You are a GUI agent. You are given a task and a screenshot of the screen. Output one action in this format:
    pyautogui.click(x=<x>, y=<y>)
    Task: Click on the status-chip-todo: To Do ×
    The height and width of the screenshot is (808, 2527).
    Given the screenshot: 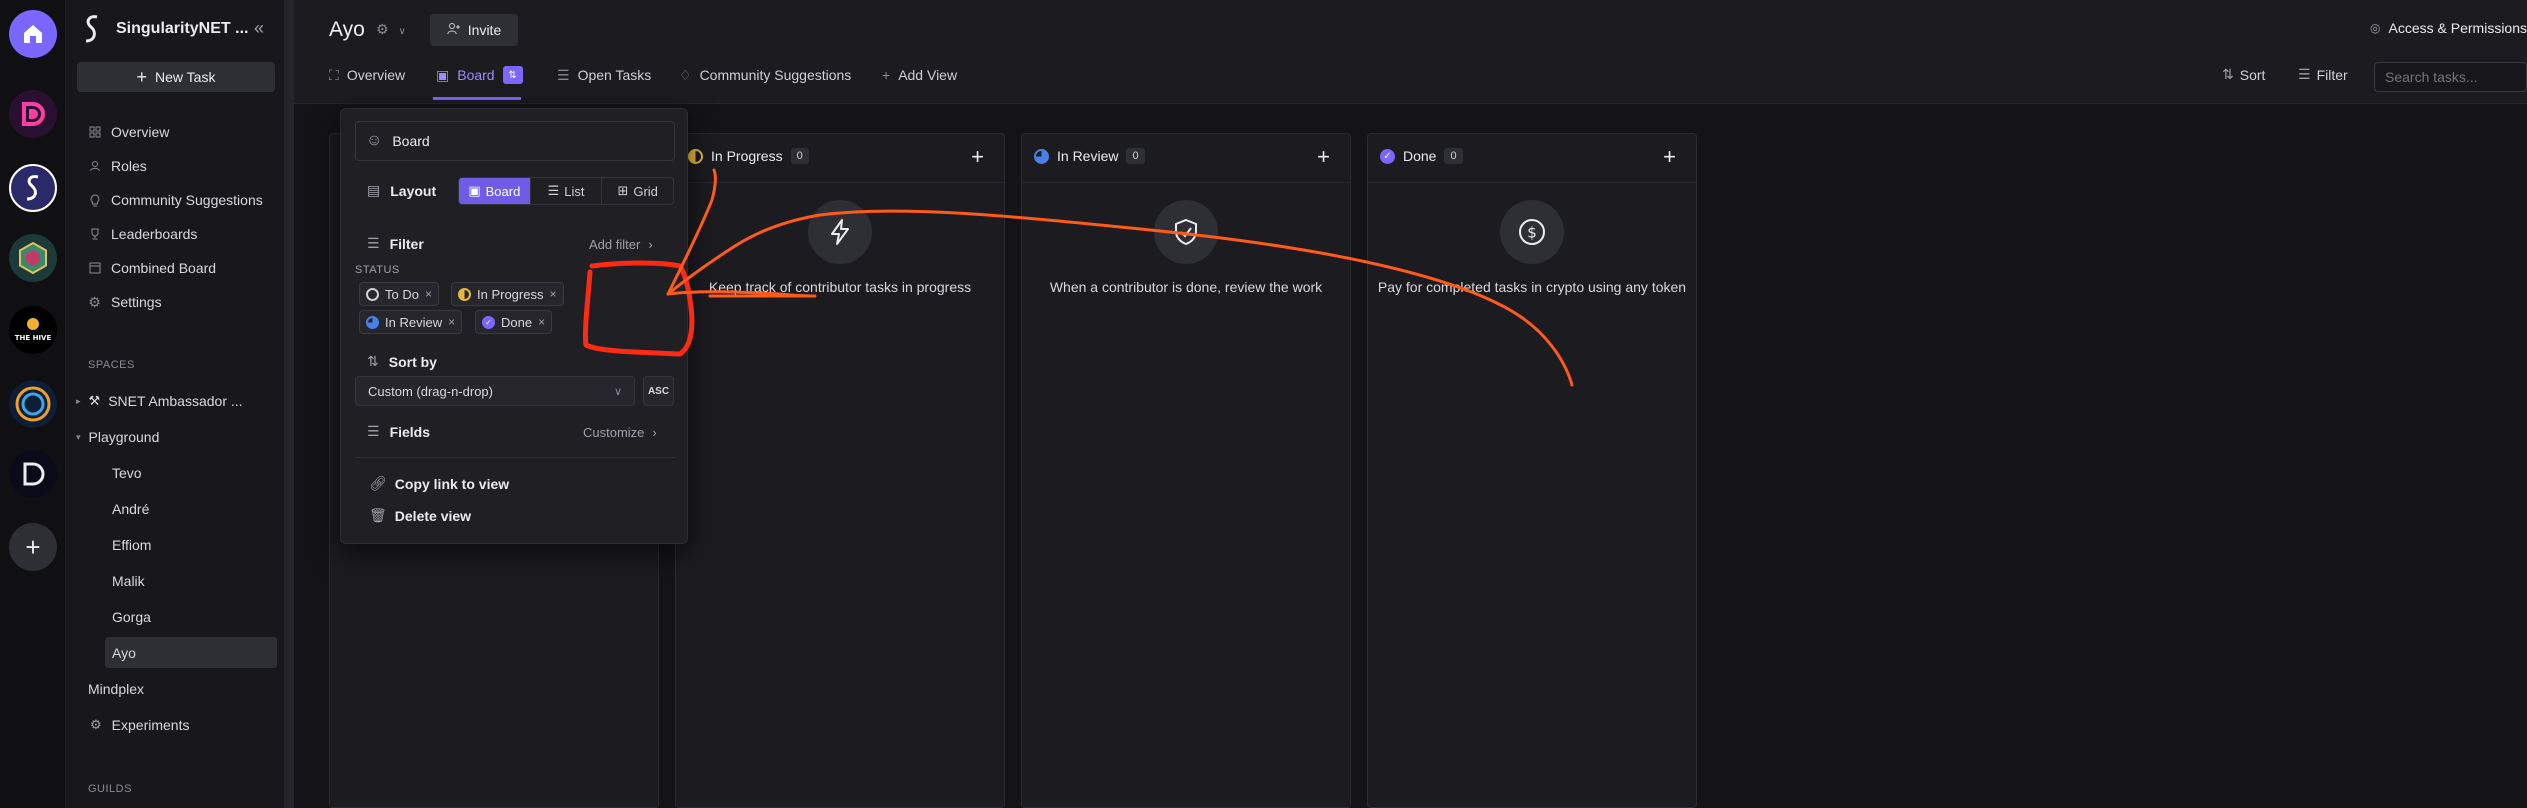 What is the action you would take?
    pyautogui.click(x=399, y=294)
    